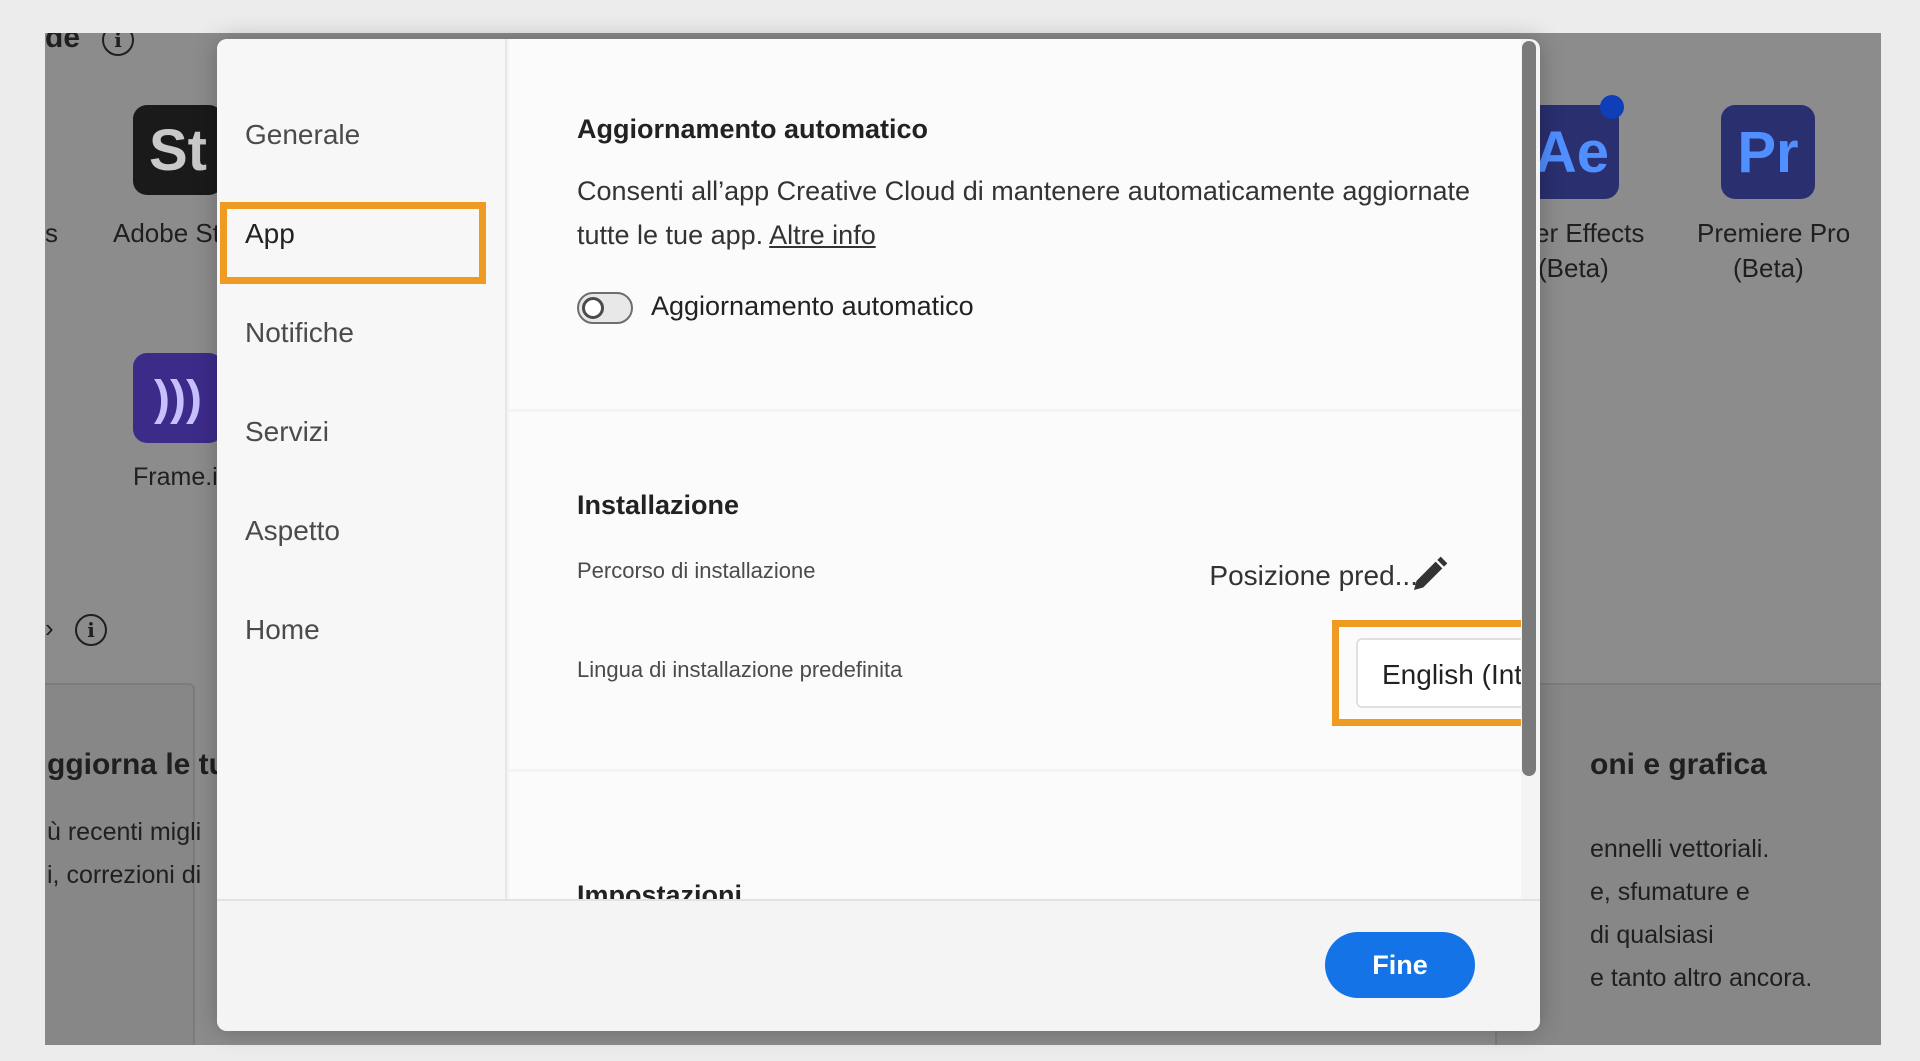  What do you see at coordinates (175, 477) in the screenshot?
I see `bg-app-label-frame: Frame.i` at bounding box center [175, 477].